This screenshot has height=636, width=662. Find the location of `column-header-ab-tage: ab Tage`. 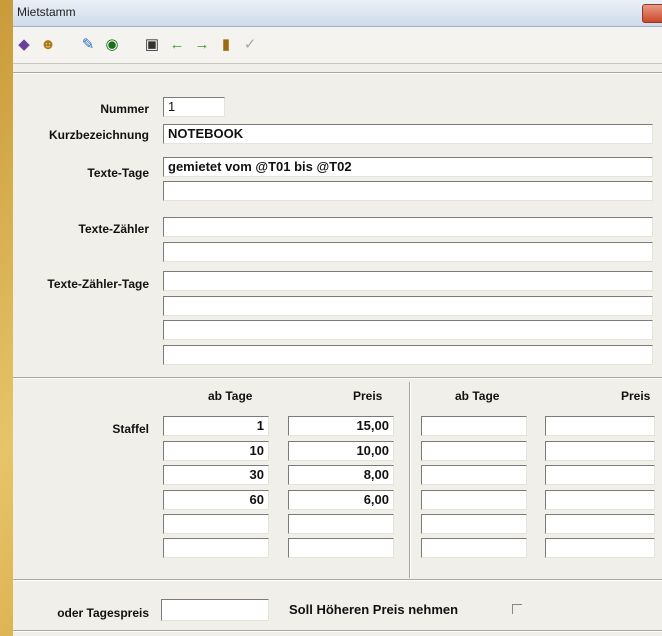

column-header-ab-tage: ab Tage is located at coordinates (230, 396).